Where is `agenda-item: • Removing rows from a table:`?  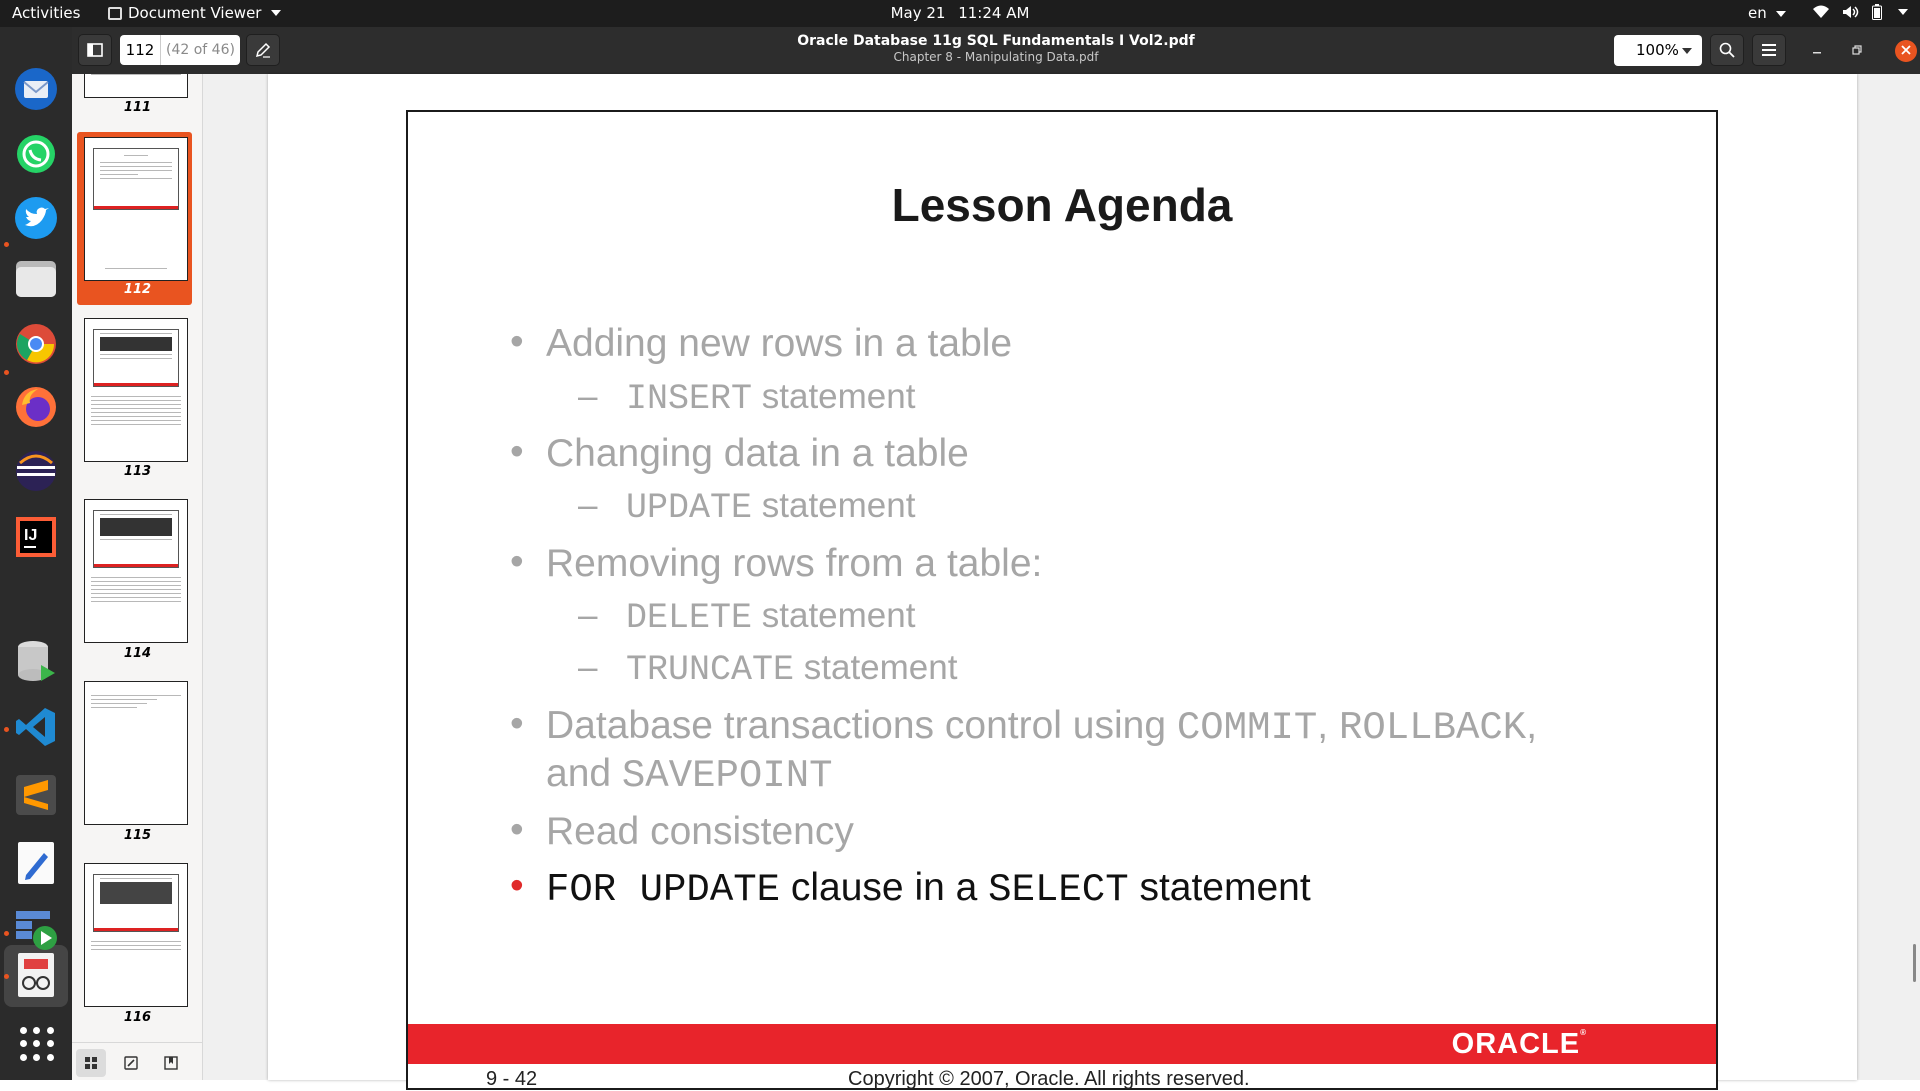 agenda-item: • Removing rows from a table: is located at coordinates (776, 562).